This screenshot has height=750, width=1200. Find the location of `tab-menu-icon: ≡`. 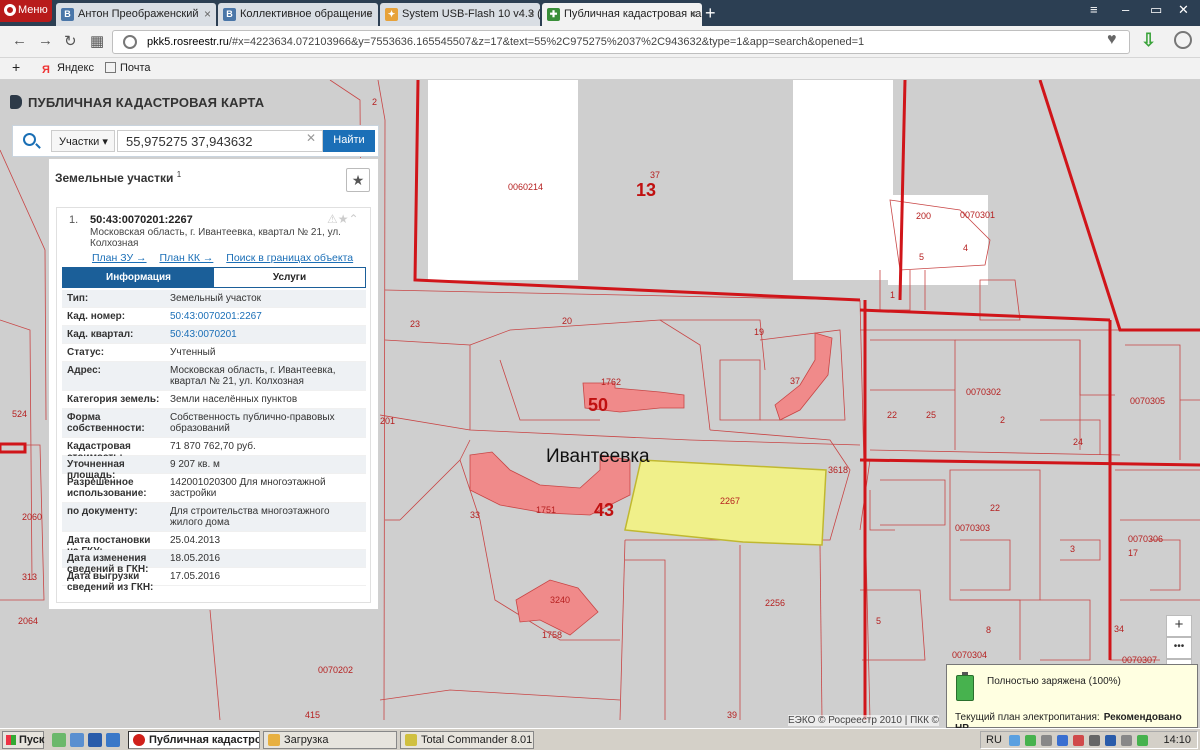

tab-menu-icon: ≡ is located at coordinates (1094, 9).